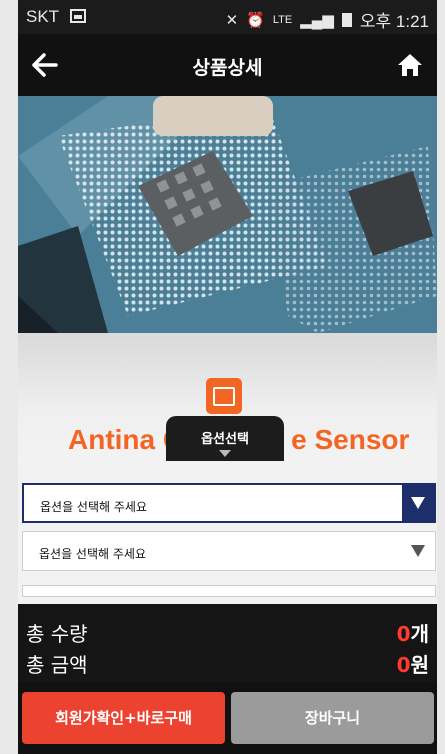  I want to click on total-quantity-unit: 개, so click(419, 634).